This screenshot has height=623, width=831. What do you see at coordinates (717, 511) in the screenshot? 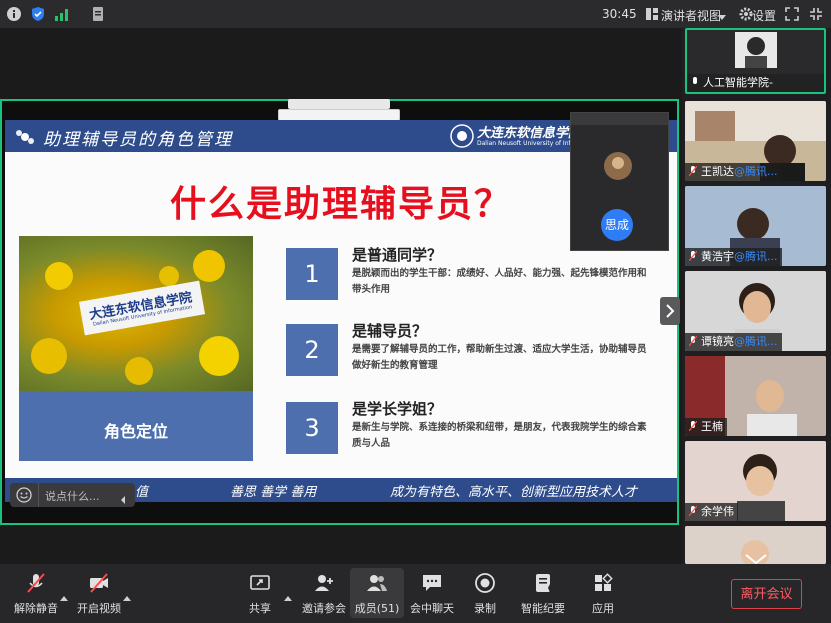
I see `participant-name: 余学伟` at bounding box center [717, 511].